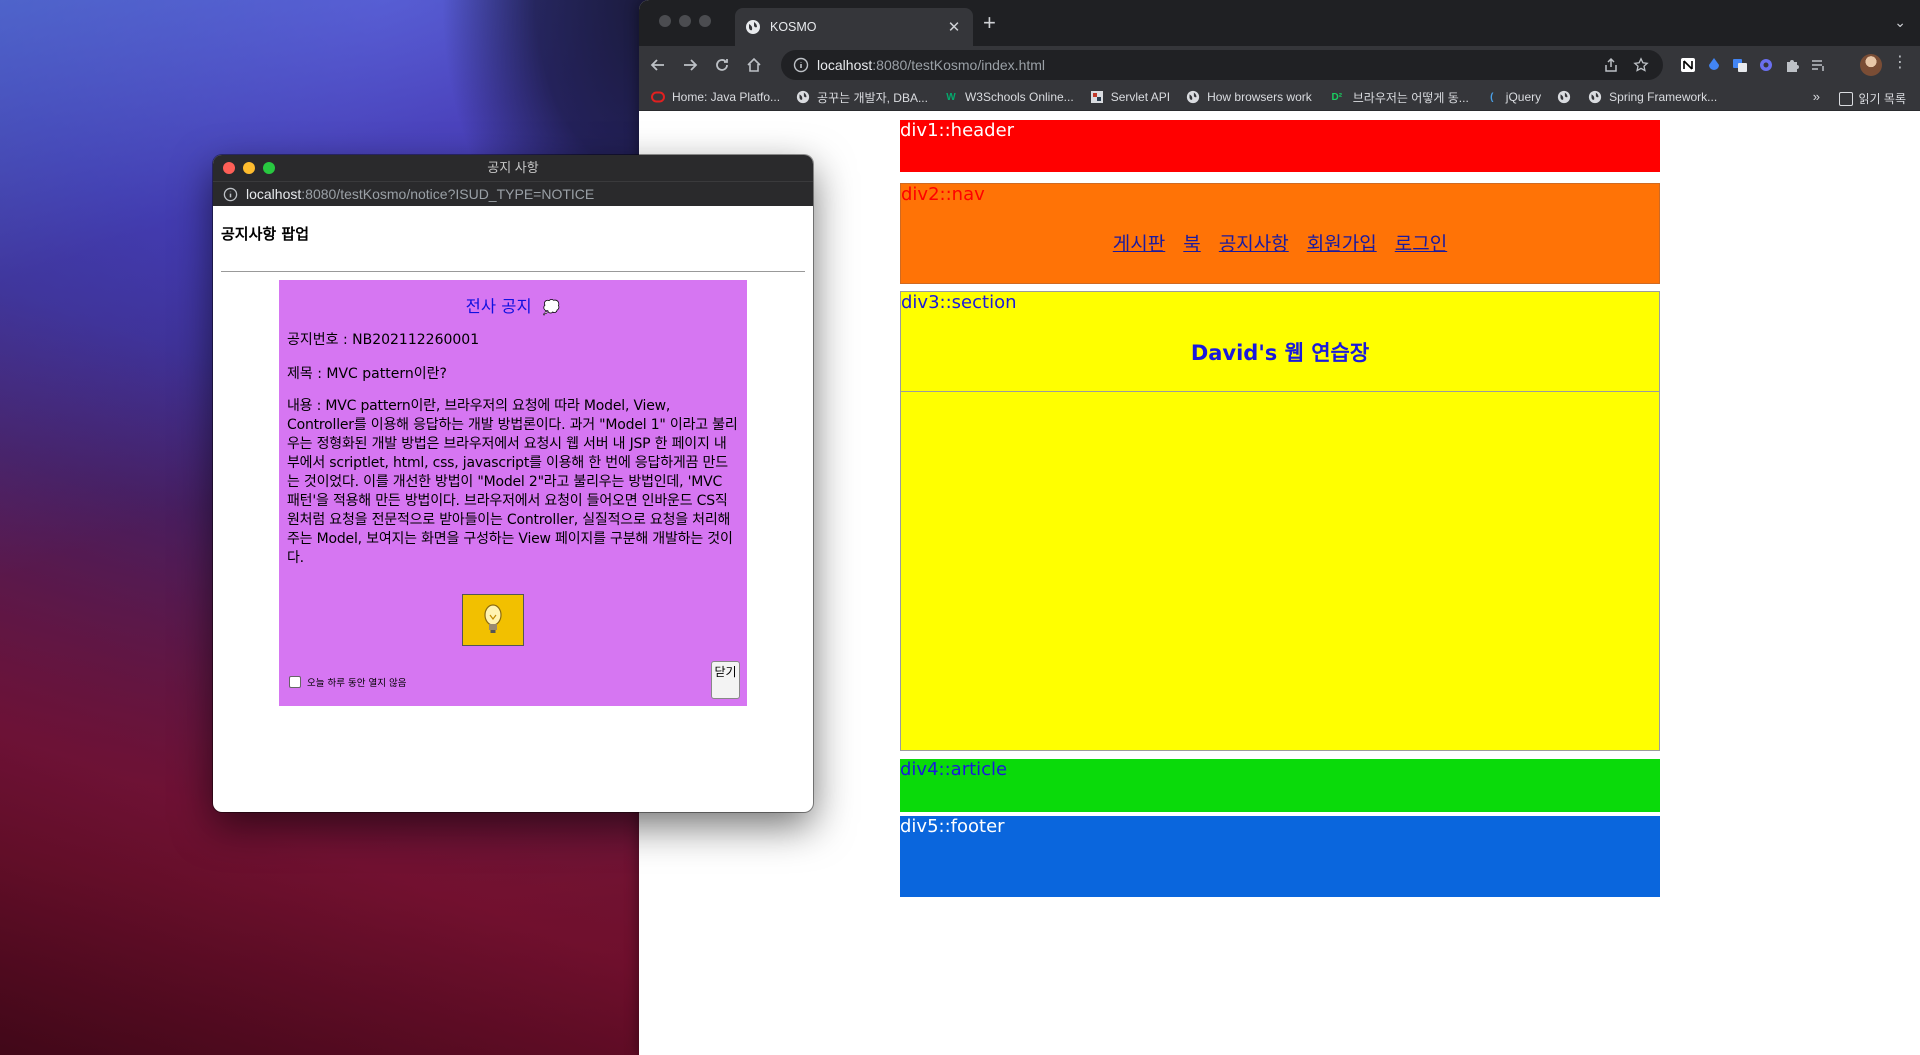 This screenshot has height=1055, width=1920. What do you see at coordinates (357, 683) in the screenshot?
I see `checkbox-label: 오늘 하루 동안 열지 않음` at bounding box center [357, 683].